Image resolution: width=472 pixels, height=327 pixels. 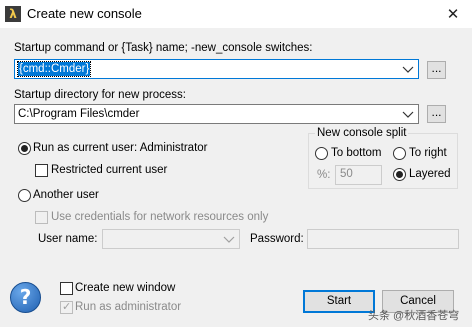 What do you see at coordinates (356, 153) in the screenshot?
I see `to-bottom-label: To bottom` at bounding box center [356, 153].